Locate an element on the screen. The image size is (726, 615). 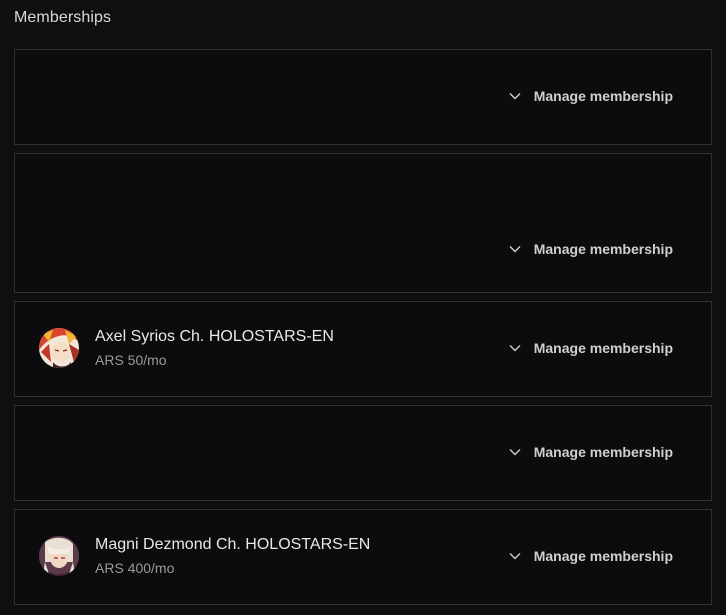
channel-info: Axel Syrios Ch. HOLOSTARS-EN ARS 50/mo is located at coordinates (186, 348).